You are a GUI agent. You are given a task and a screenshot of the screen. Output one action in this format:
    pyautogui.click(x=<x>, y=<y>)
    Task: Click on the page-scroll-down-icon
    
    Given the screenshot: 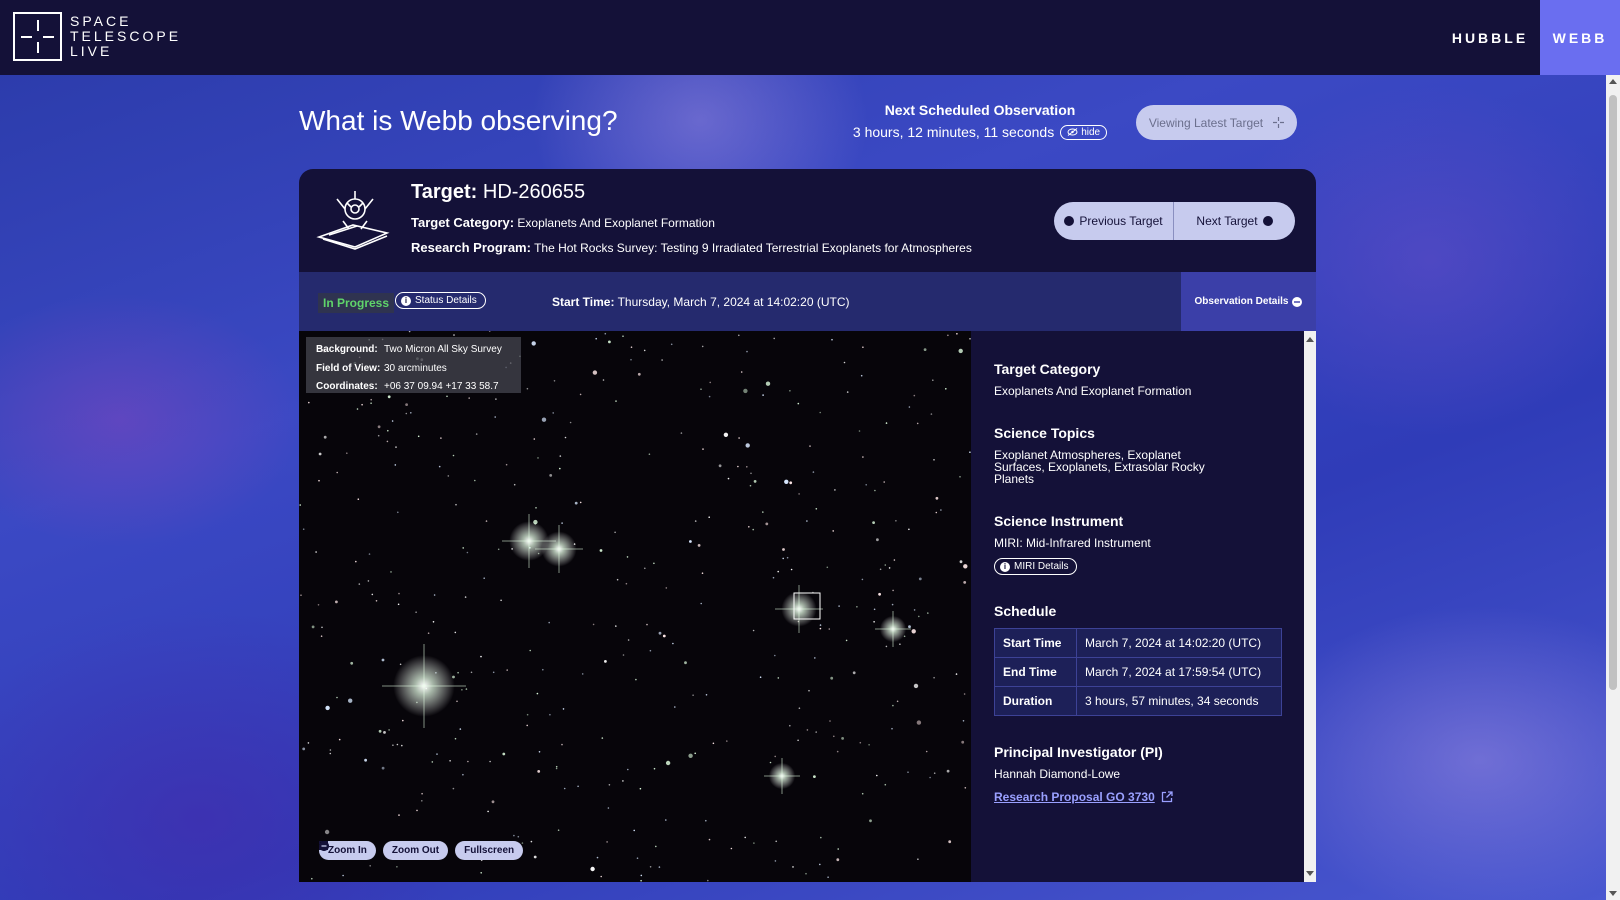 What is the action you would take?
    pyautogui.click(x=1613, y=893)
    